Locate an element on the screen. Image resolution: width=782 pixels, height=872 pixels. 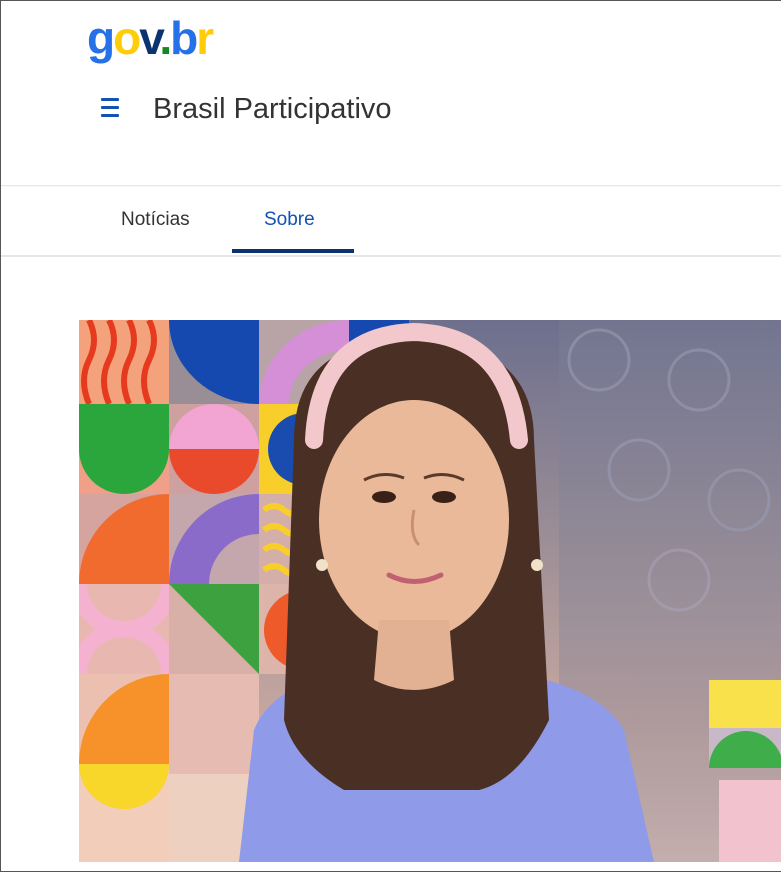
hamburger-menu-icon is located at coordinates (110, 108).